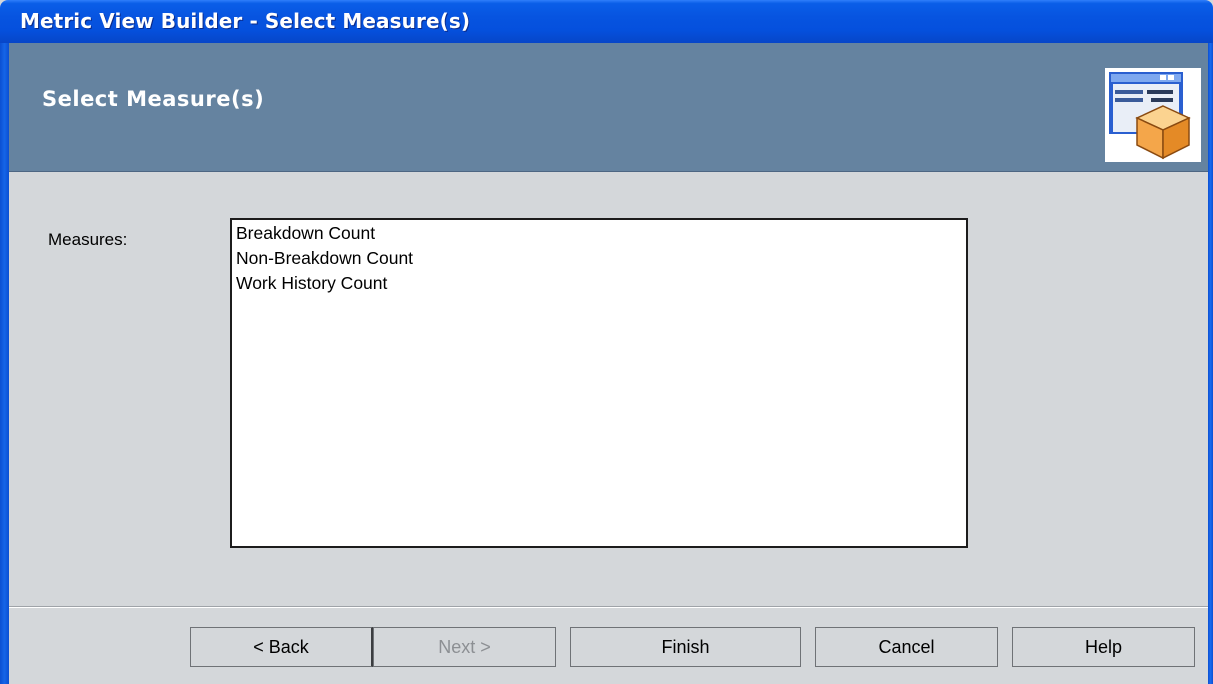 The image size is (1213, 684). What do you see at coordinates (685, 647) in the screenshot?
I see `finish-button: Finish` at bounding box center [685, 647].